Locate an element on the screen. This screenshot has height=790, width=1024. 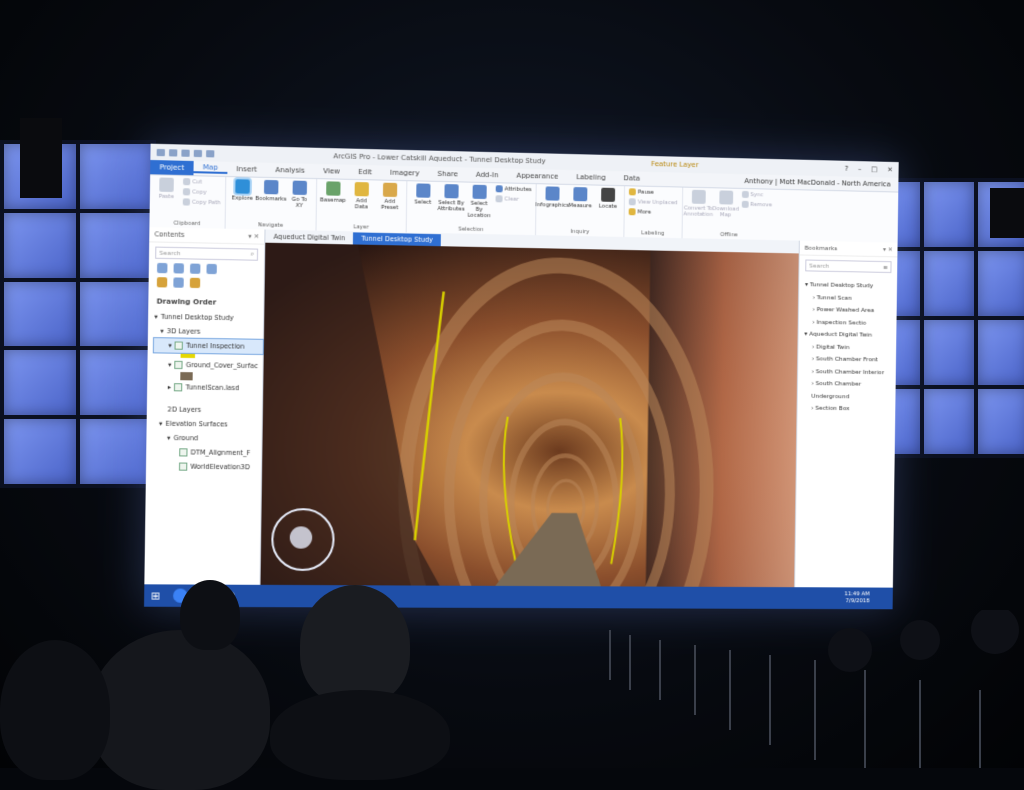
view-unplaced-icon is located at coordinates (632, 202).